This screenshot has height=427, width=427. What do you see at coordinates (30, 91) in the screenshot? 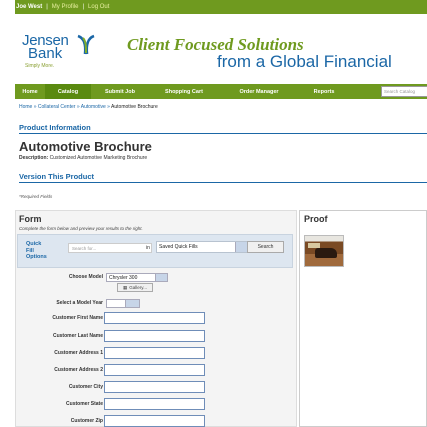
I see `nav-home: Home` at bounding box center [30, 91].